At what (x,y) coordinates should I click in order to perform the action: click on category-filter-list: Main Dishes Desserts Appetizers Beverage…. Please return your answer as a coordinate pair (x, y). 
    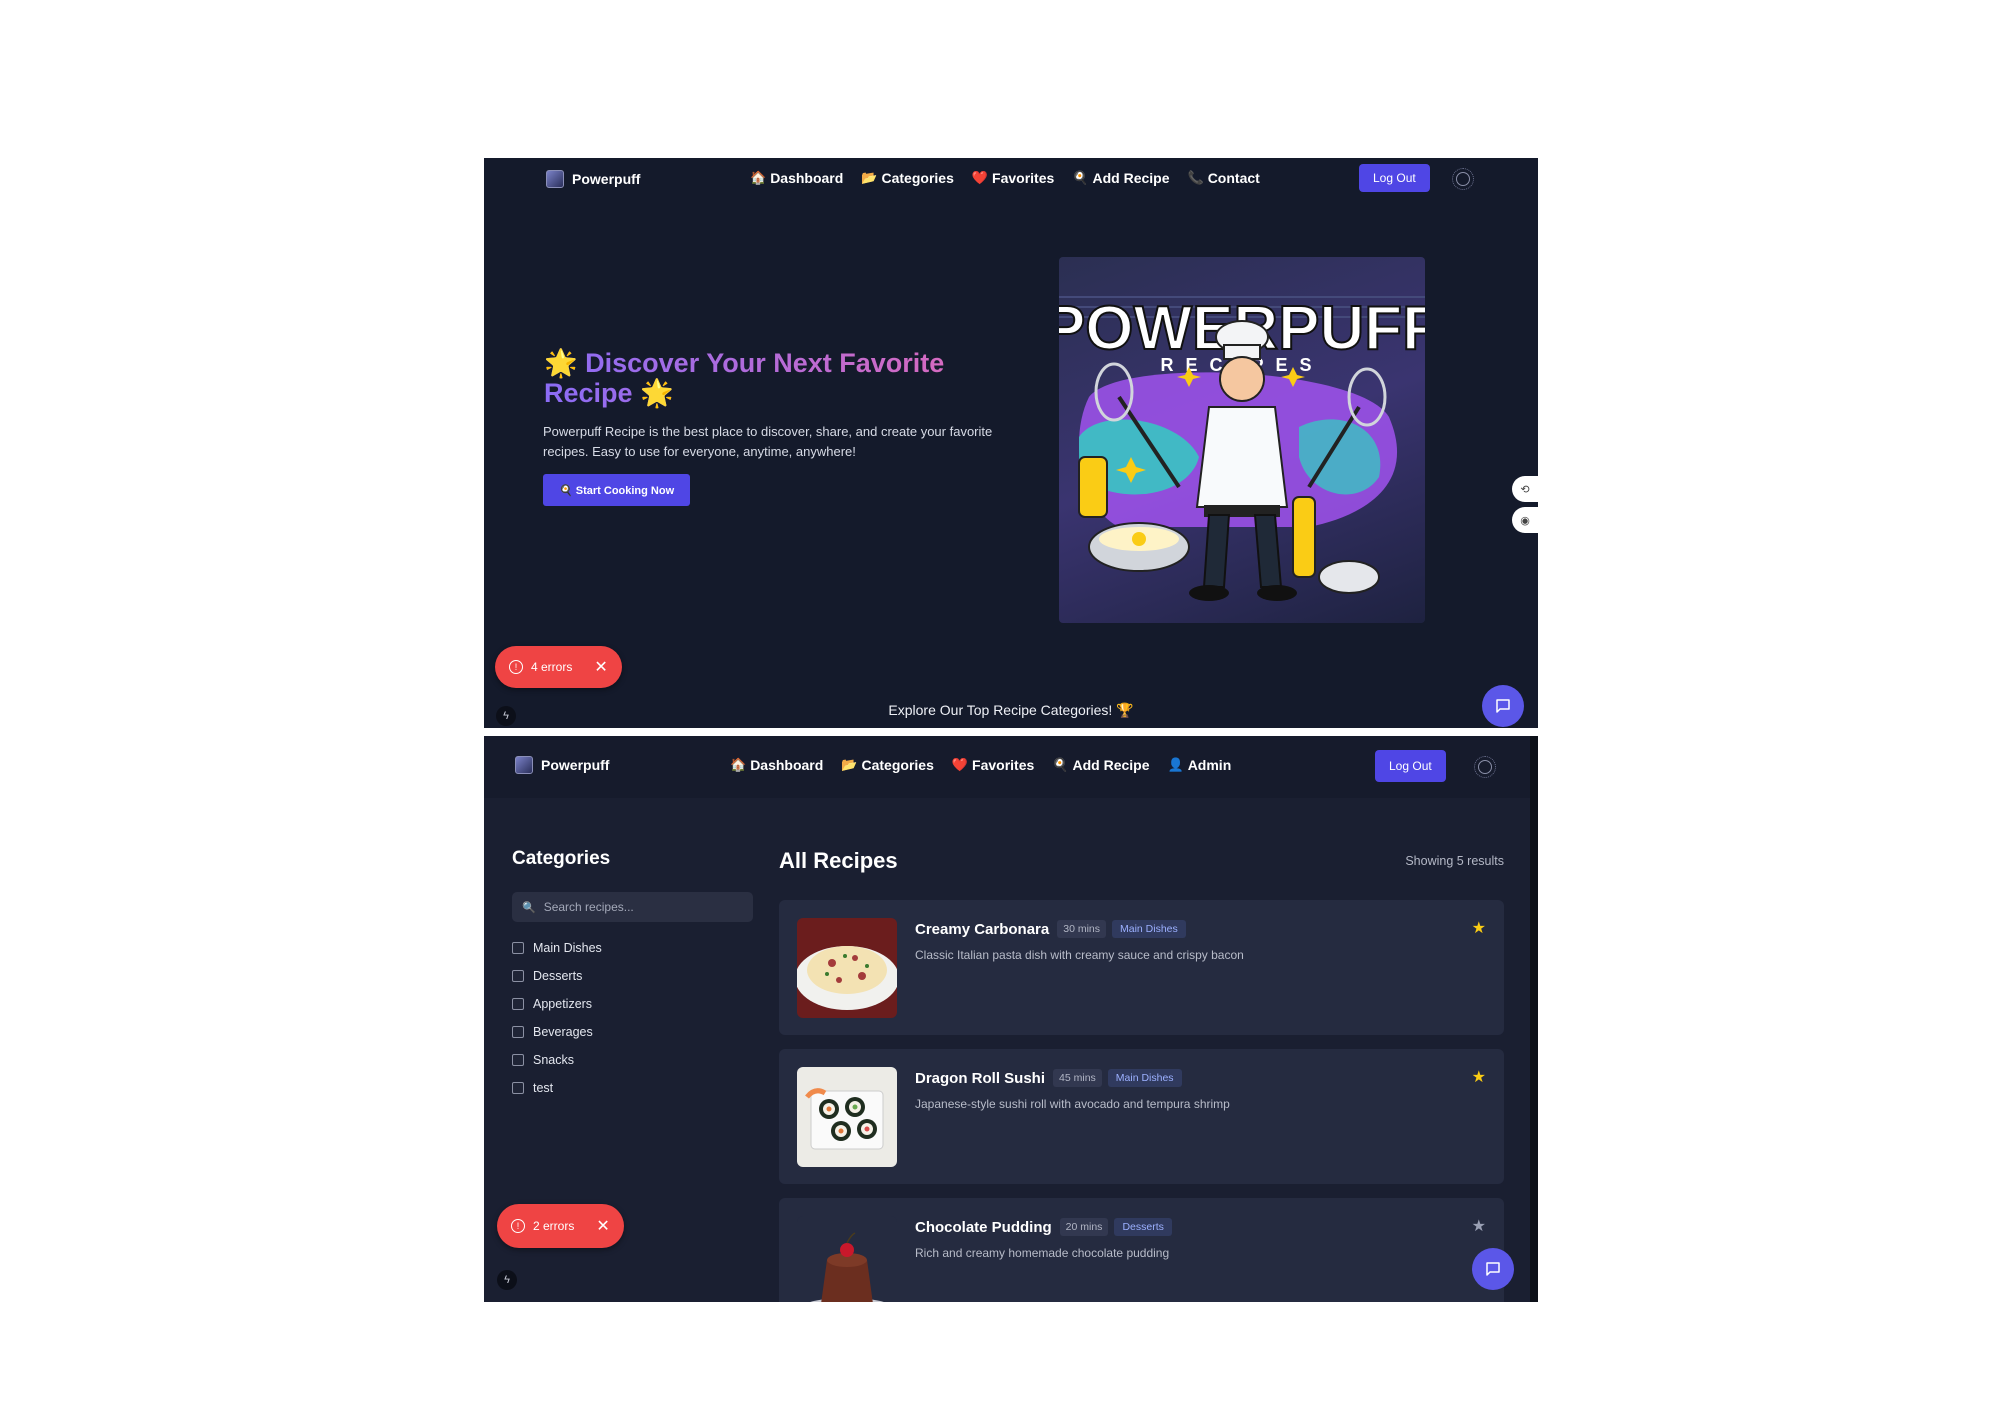
    Looking at the image, I should click on (557, 1018).